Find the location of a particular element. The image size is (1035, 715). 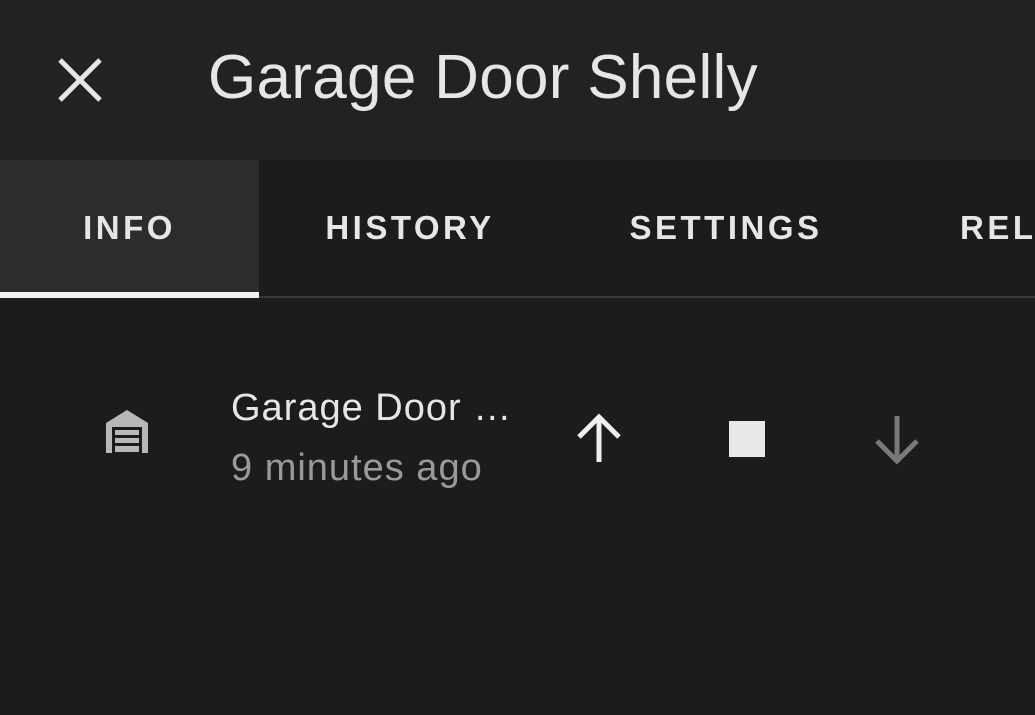

dialog-title: Garage Door Shelly is located at coordinates (483, 77).